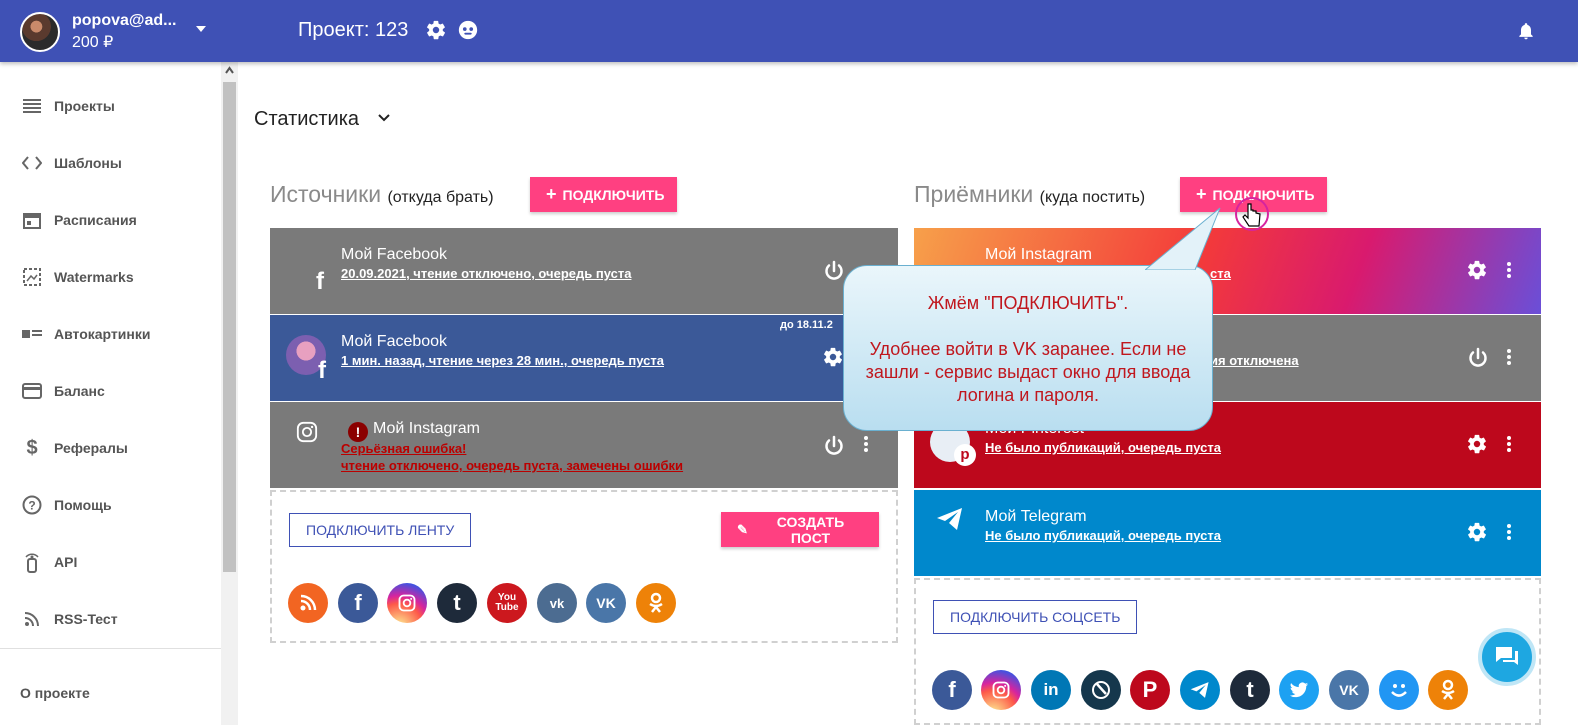 Image resolution: width=1578 pixels, height=725 pixels. I want to click on sources-title: Источники, so click(326, 194).